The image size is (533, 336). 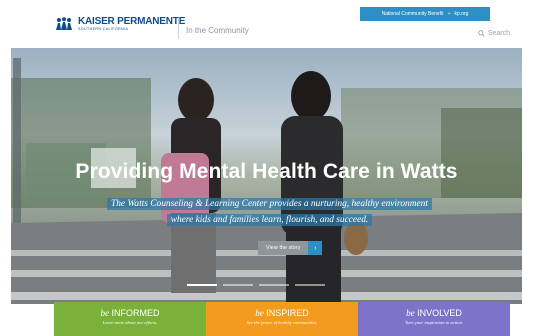 I want to click on top-links-bar: National Community Benefit + kp.org, so click(x=425, y=14).